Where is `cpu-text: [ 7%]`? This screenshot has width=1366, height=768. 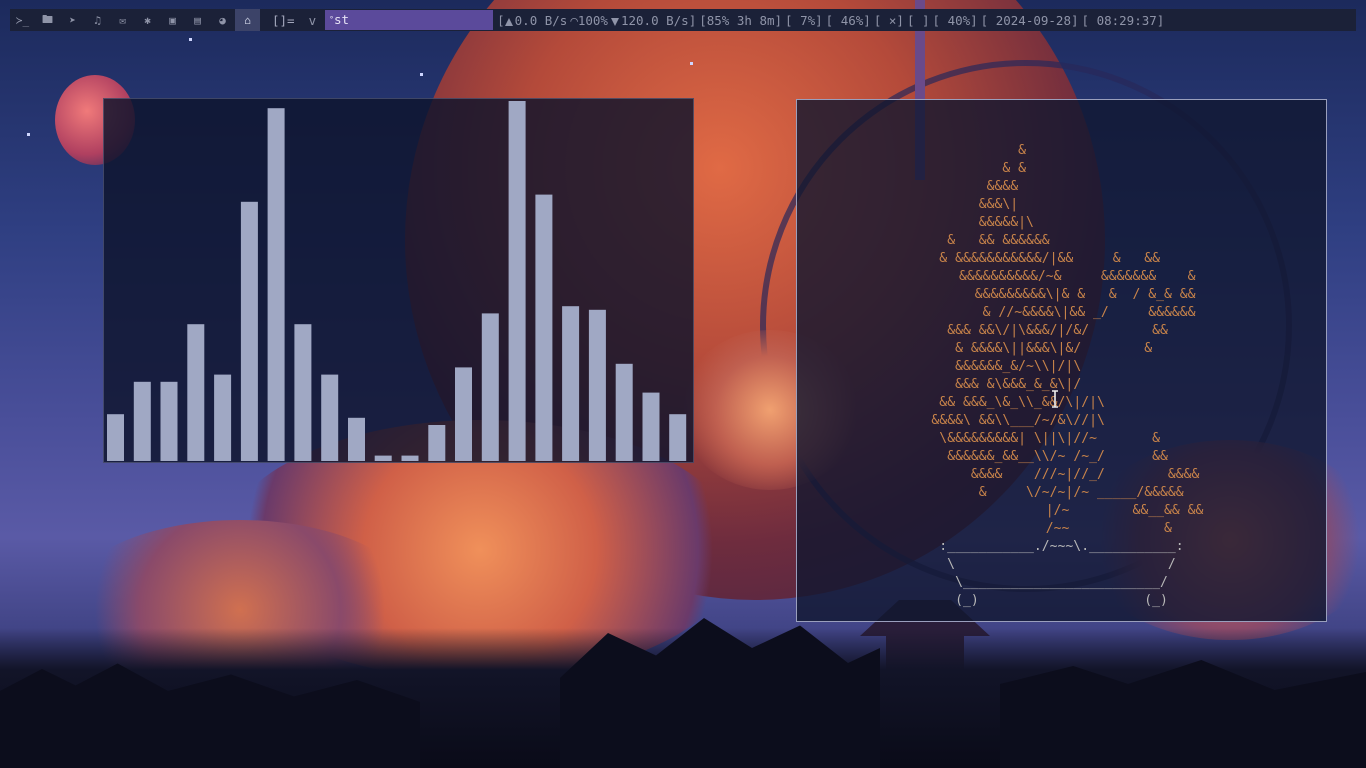
cpu-text: [ 7%] is located at coordinates (804, 20).